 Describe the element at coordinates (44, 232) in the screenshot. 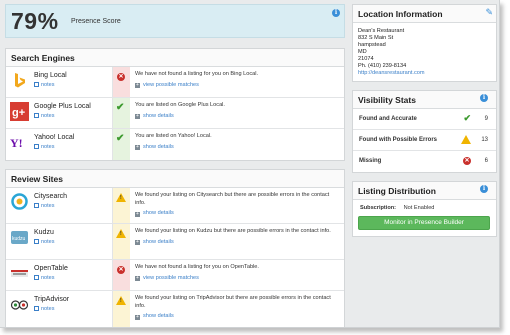

I see `site-name: Kudzu` at that location.